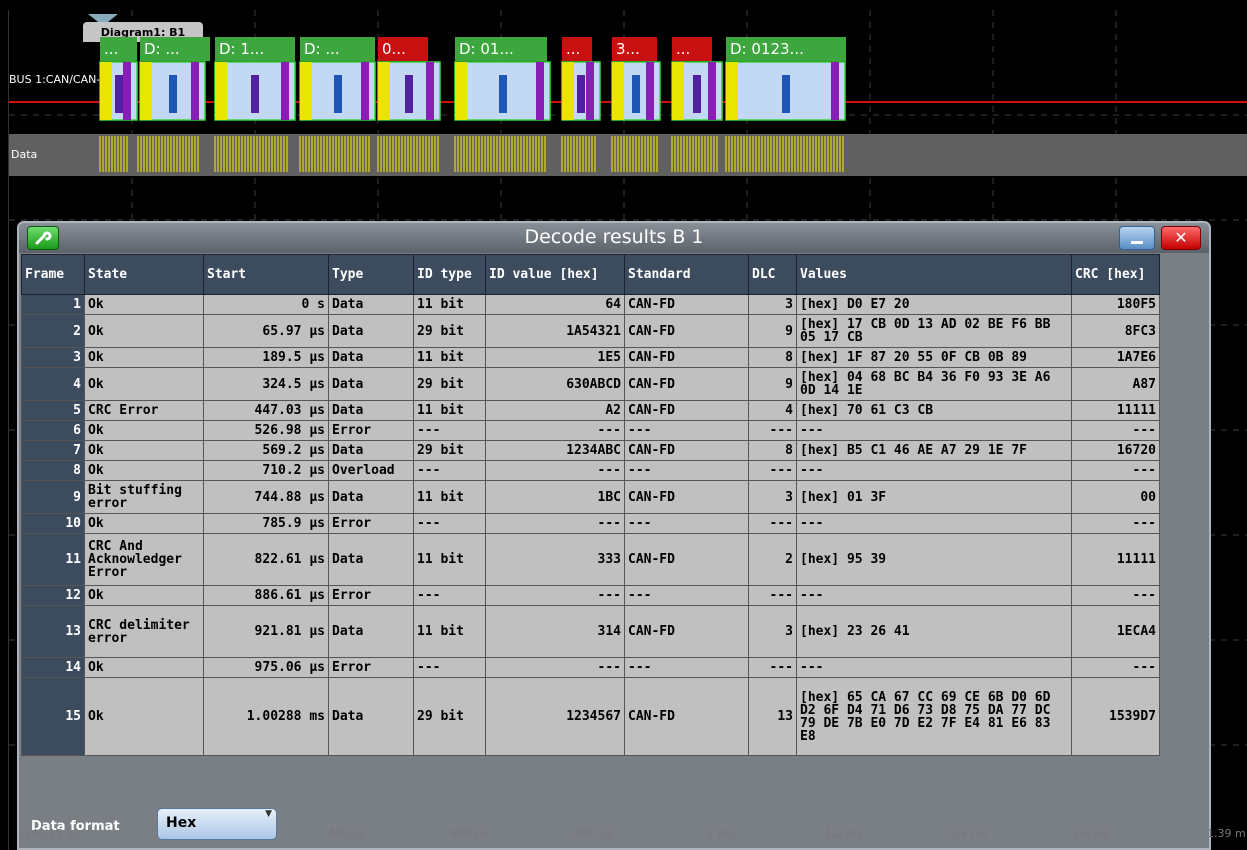 The image size is (1247, 850). Describe the element at coordinates (686, 274) in the screenshot. I see `column-header: Standard` at that location.